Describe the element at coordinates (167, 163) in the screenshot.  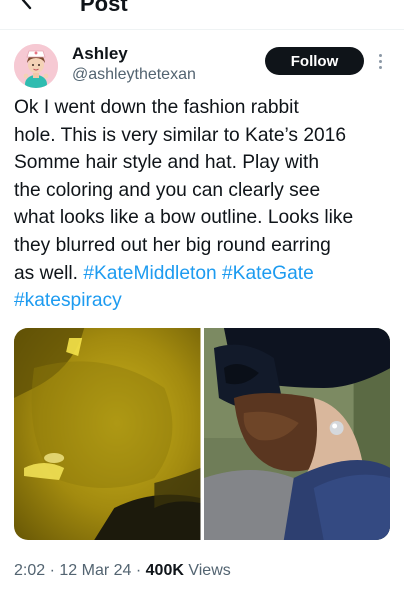
I see `tweet-line: Somme hair style and hat. Play with` at that location.